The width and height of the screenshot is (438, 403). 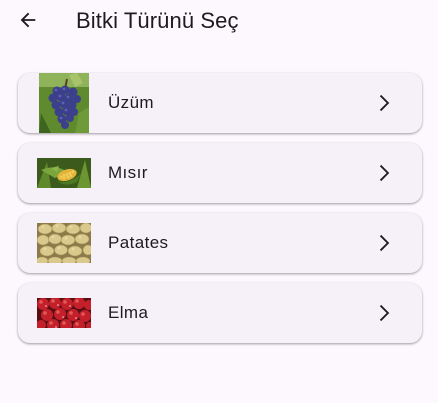 I want to click on plant-item-label: Mısır, so click(x=128, y=172).